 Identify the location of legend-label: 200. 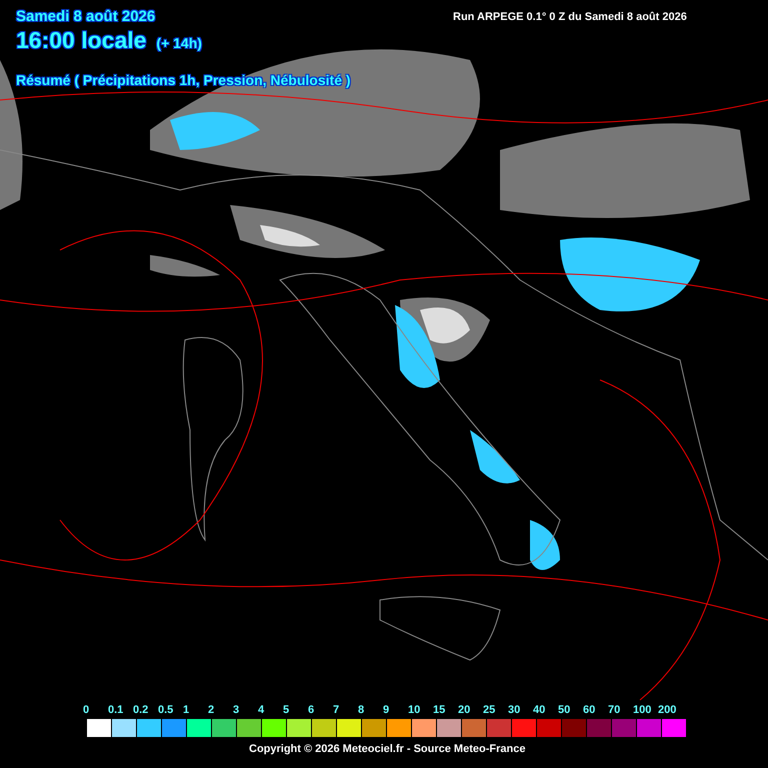
(667, 711).